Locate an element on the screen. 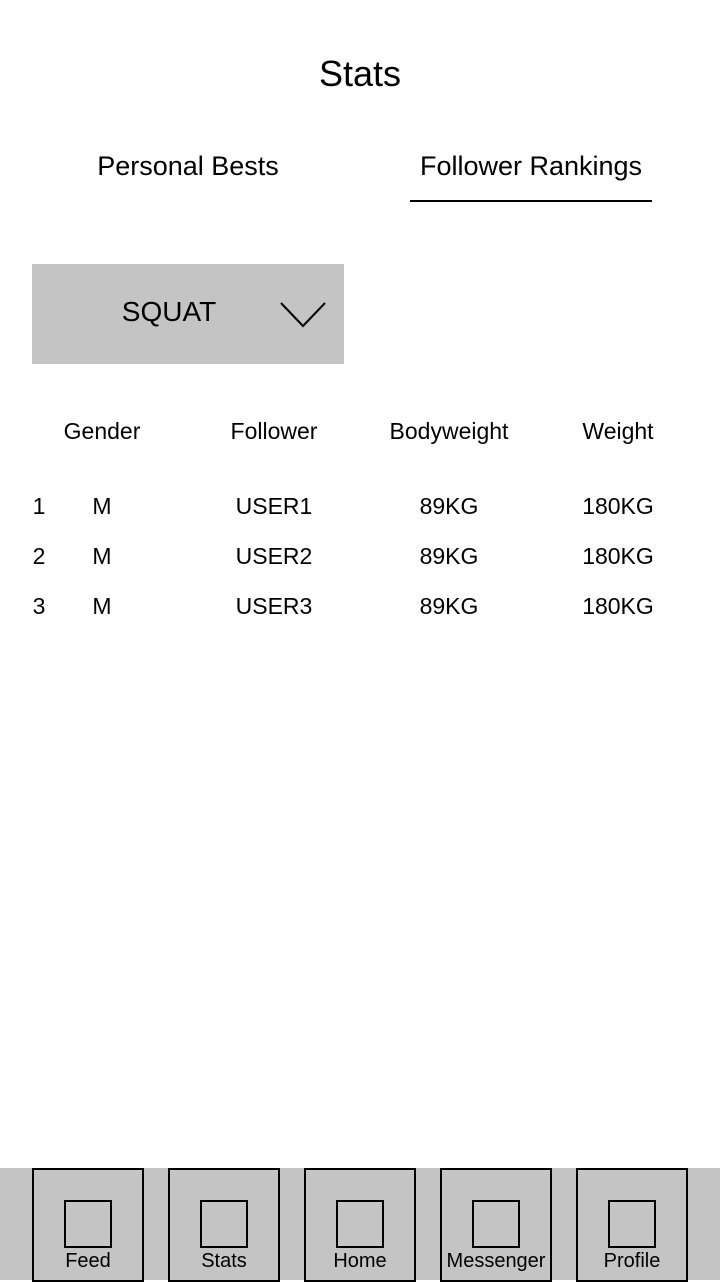 This screenshot has height=1282, width=720. feed-icon is located at coordinates (88, 1224).